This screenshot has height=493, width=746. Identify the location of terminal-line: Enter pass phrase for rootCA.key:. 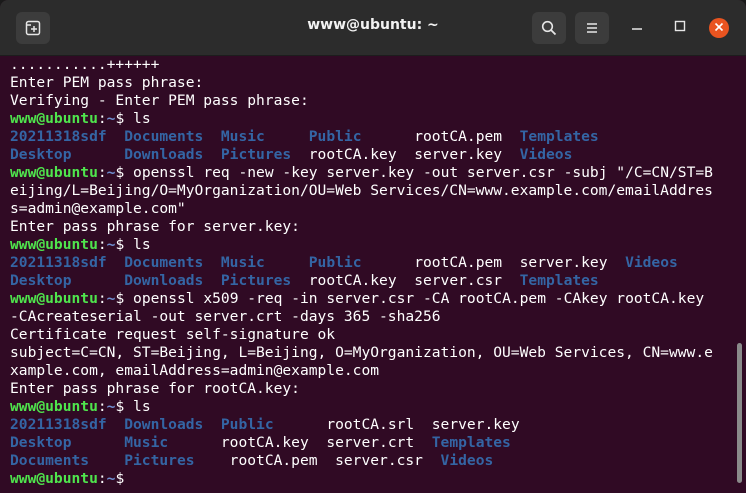
(372, 389).